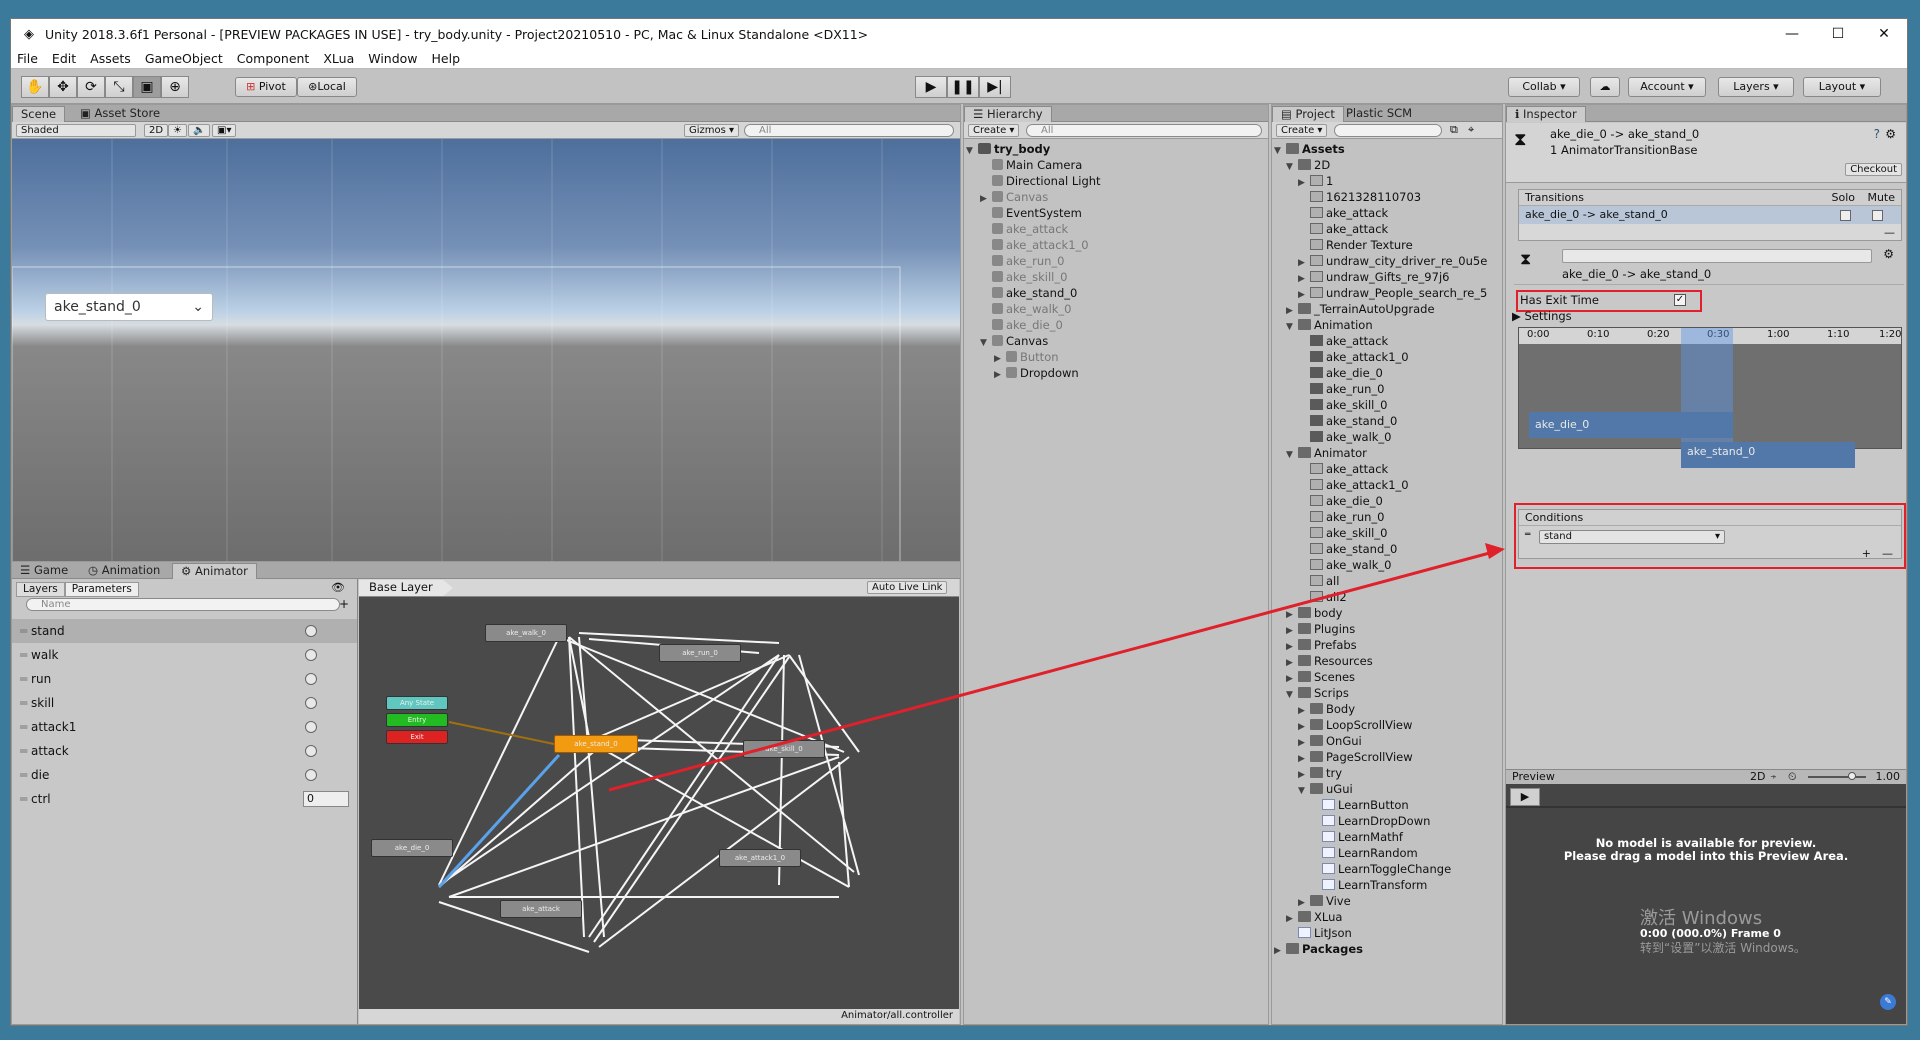  I want to click on annotation-arrow-line, so click(1053, 670).